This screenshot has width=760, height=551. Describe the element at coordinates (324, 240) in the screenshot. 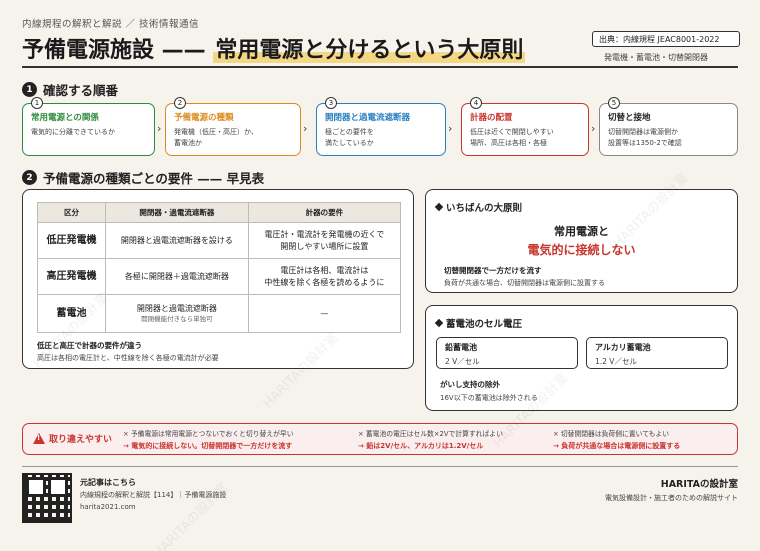

I see `meter-cell: 電圧計・電流計を発電機の近くで 開閉しやすい場所に設置` at that location.